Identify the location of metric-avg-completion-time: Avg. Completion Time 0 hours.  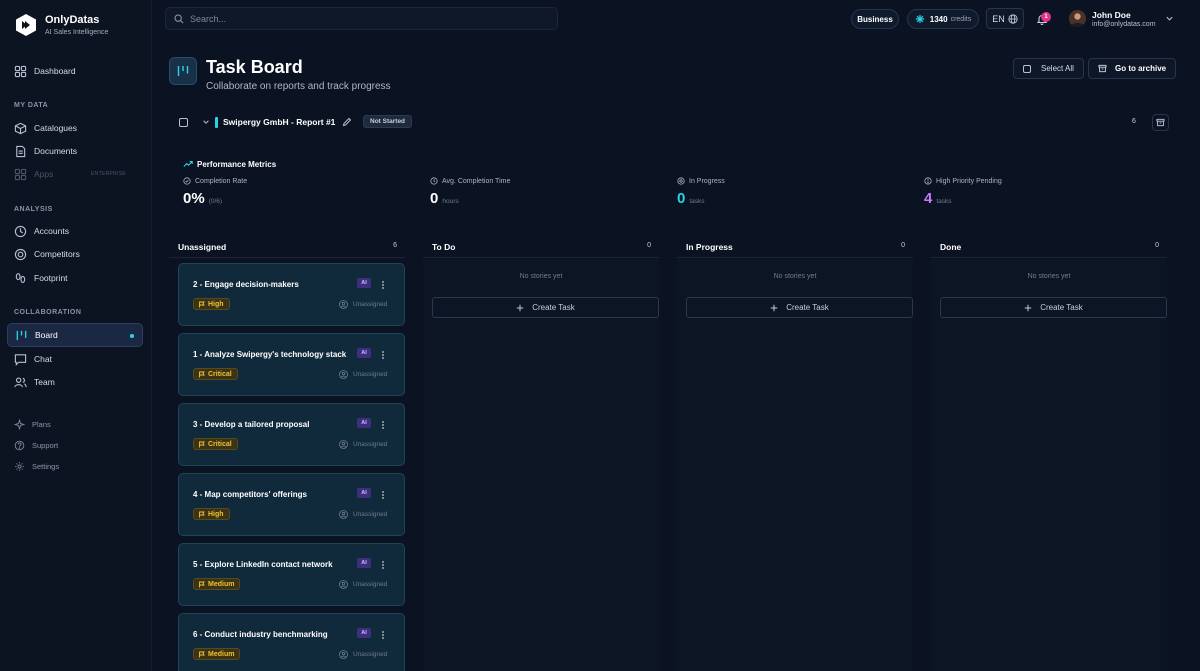
(470, 192).